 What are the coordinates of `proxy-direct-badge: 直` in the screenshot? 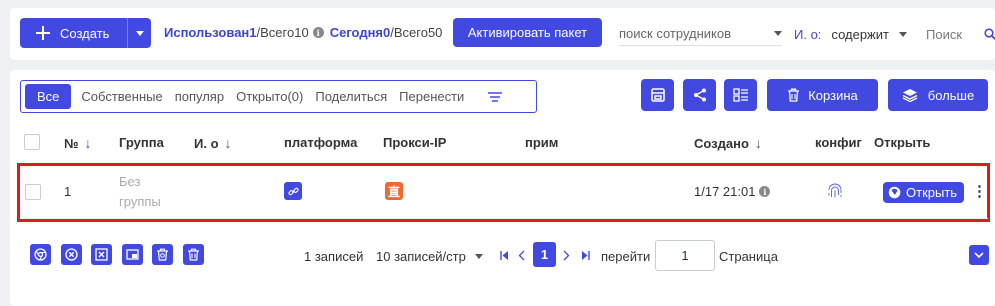 It's located at (394, 191).